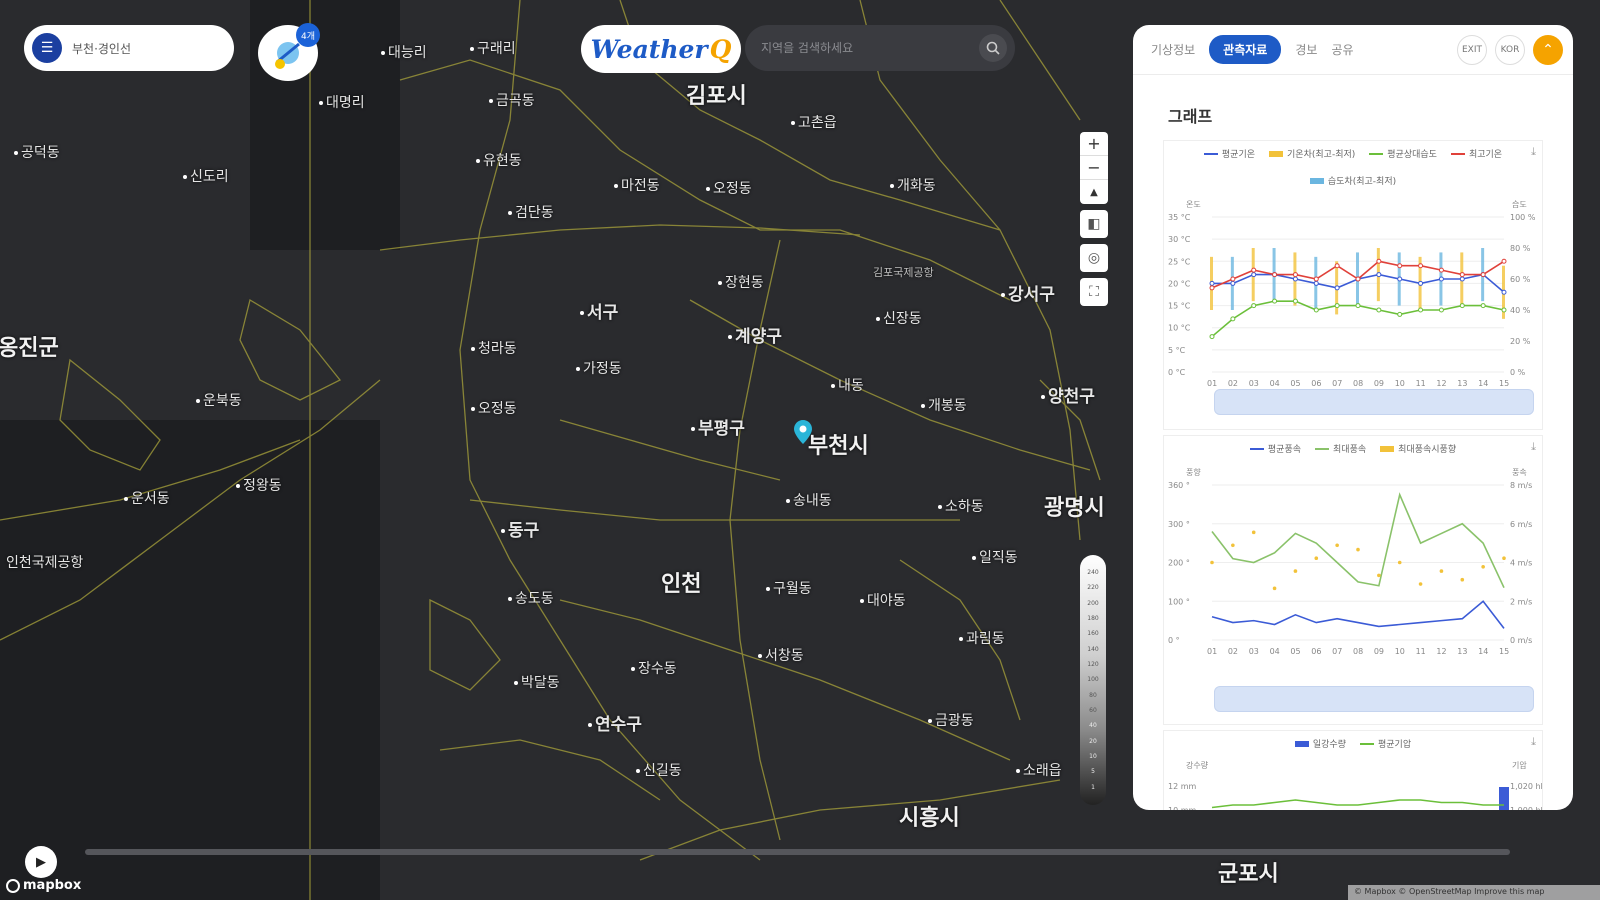 Image resolution: width=1600 pixels, height=900 pixels. Describe the element at coordinates (1476, 153) in the screenshot. I see `legend-entry: 최고기온` at that location.